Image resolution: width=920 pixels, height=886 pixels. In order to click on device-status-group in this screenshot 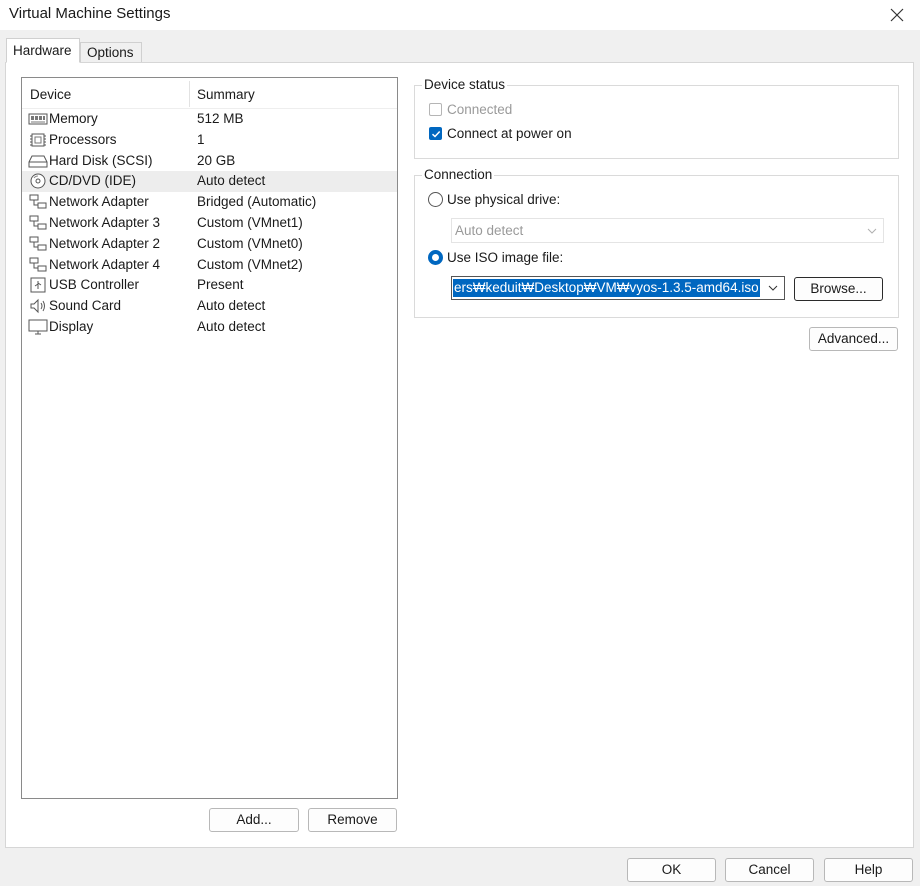, I will do `click(656, 122)`.